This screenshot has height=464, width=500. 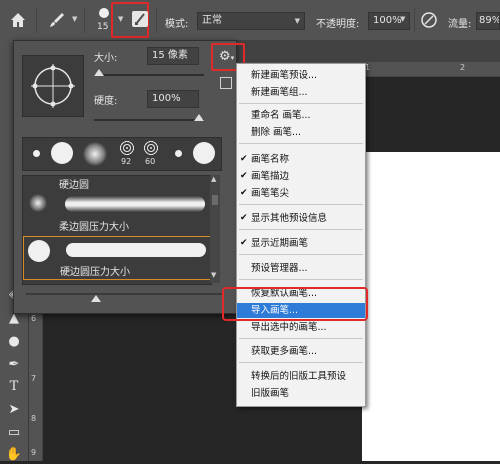 I want to click on menu-item-label: 显示其他预设信息, so click(x=289, y=218).